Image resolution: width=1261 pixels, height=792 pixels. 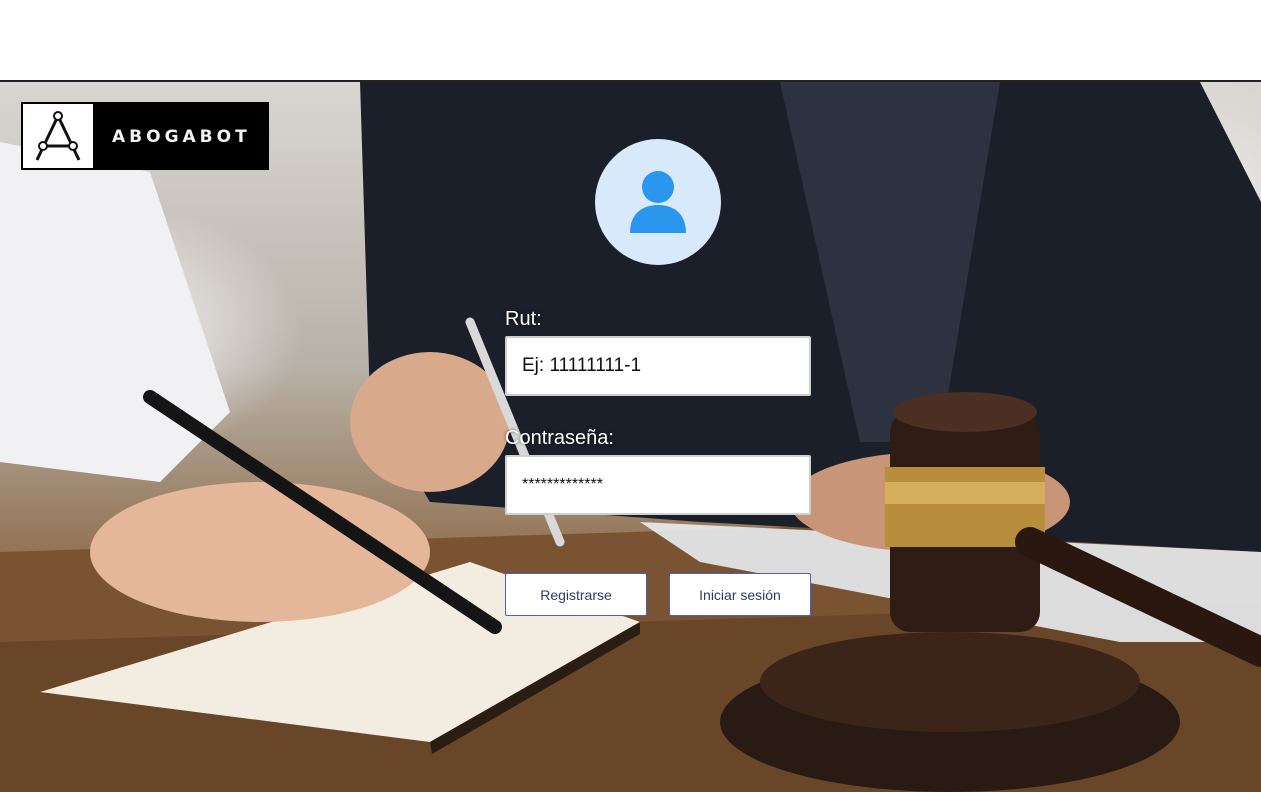 I want to click on brand-name: ABOGABOT, so click(x=181, y=137).